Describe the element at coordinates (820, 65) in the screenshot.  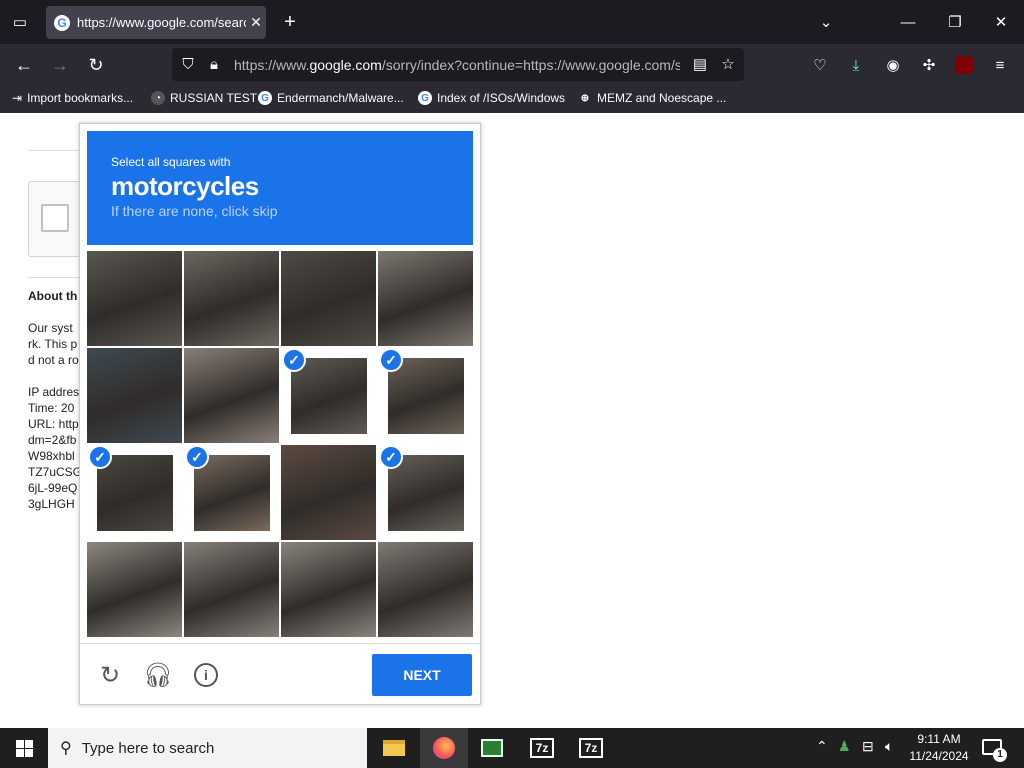
I see `pocket-icon: ♡` at that location.